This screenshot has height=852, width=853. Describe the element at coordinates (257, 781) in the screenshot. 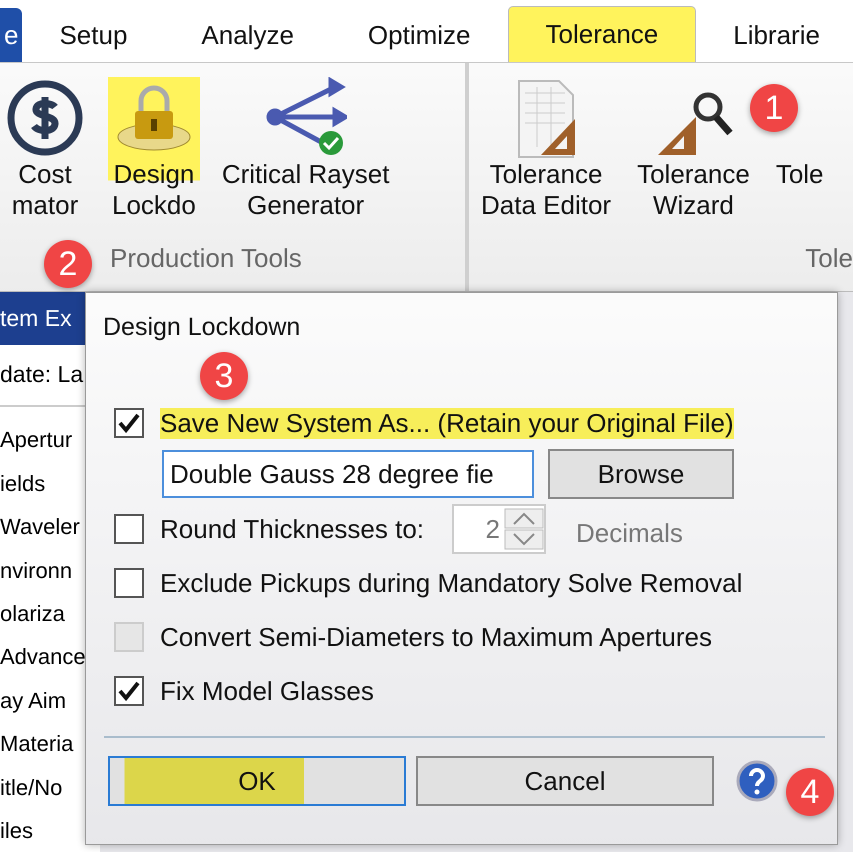

I see `dialog-button: OK` at that location.